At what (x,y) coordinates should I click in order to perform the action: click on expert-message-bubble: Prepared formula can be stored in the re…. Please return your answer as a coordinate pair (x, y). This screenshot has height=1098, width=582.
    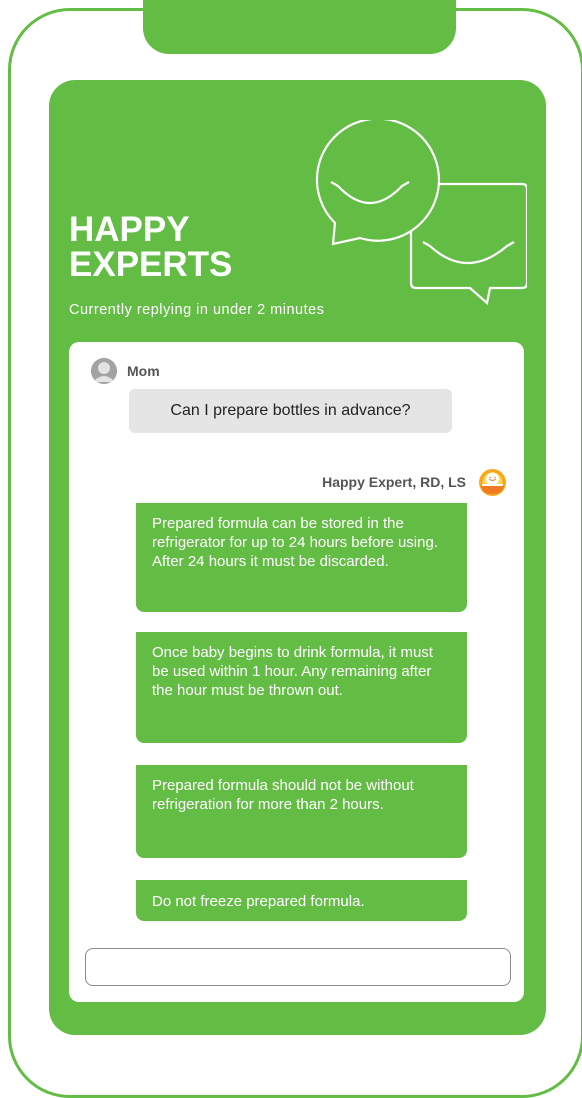
    Looking at the image, I should click on (301, 557).